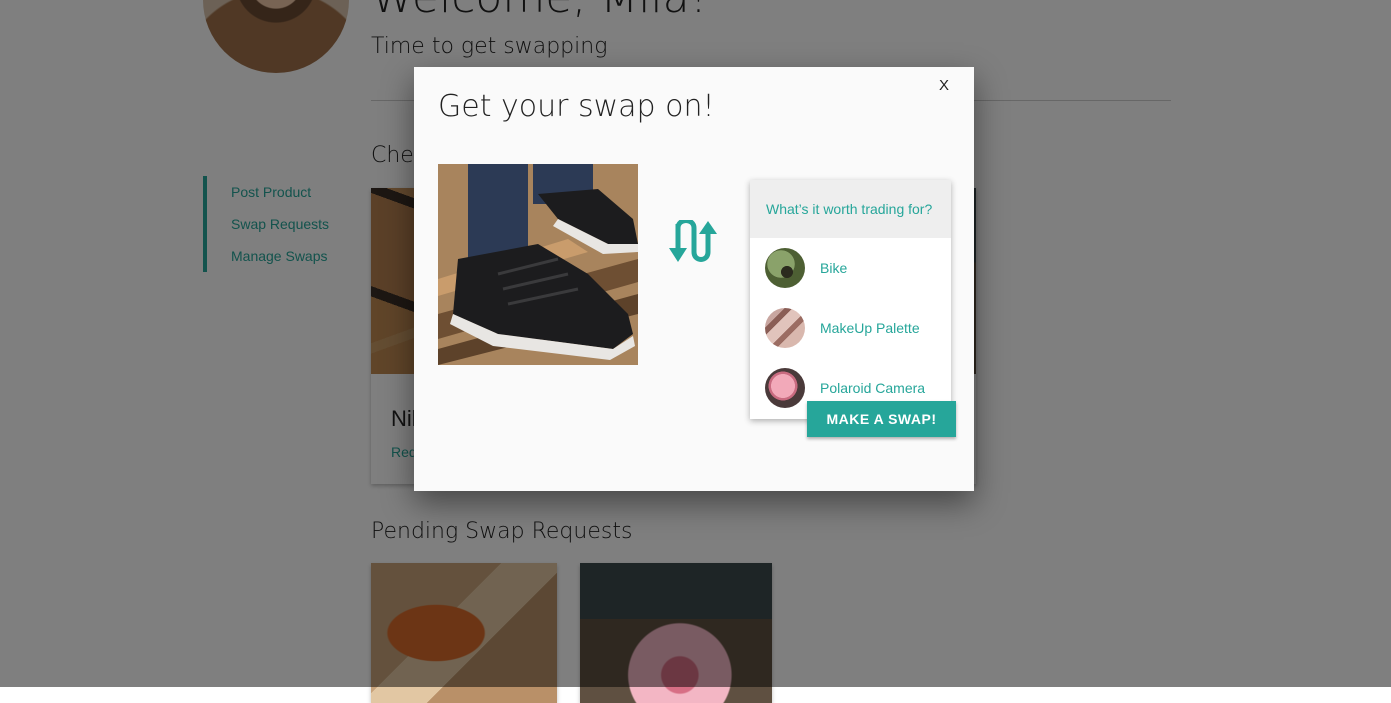 The width and height of the screenshot is (1391, 703). Describe the element at coordinates (785, 328) in the screenshot. I see `makeup-palette-thumbnail` at that location.